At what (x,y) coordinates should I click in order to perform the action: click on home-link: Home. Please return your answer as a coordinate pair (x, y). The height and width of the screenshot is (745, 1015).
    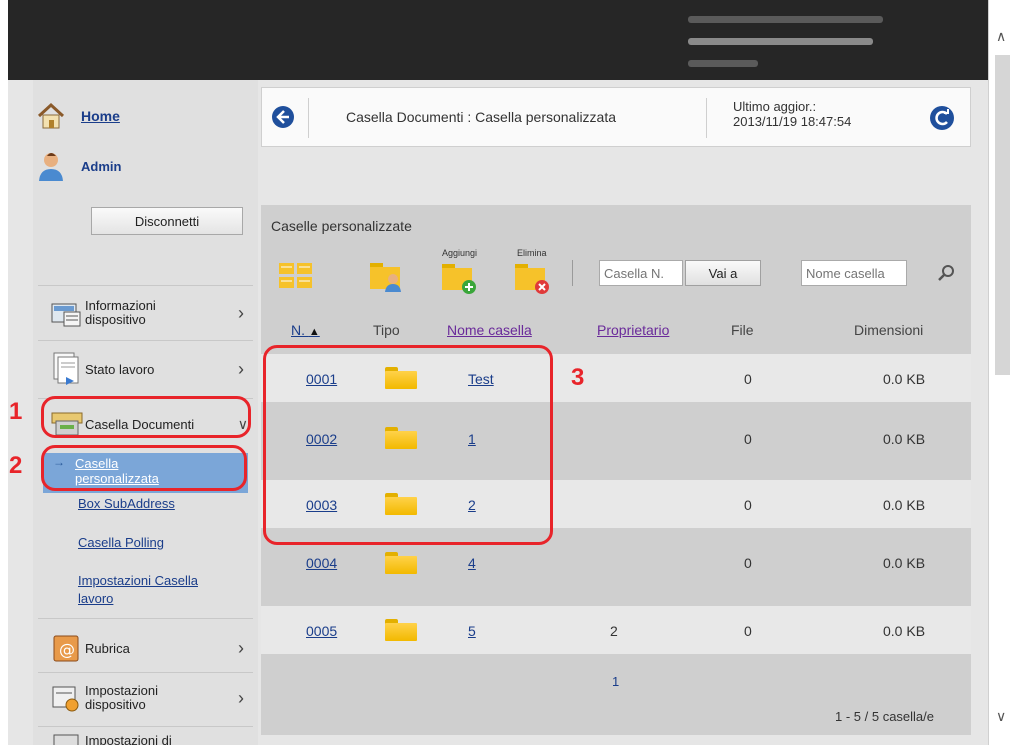
    Looking at the image, I should click on (100, 116).